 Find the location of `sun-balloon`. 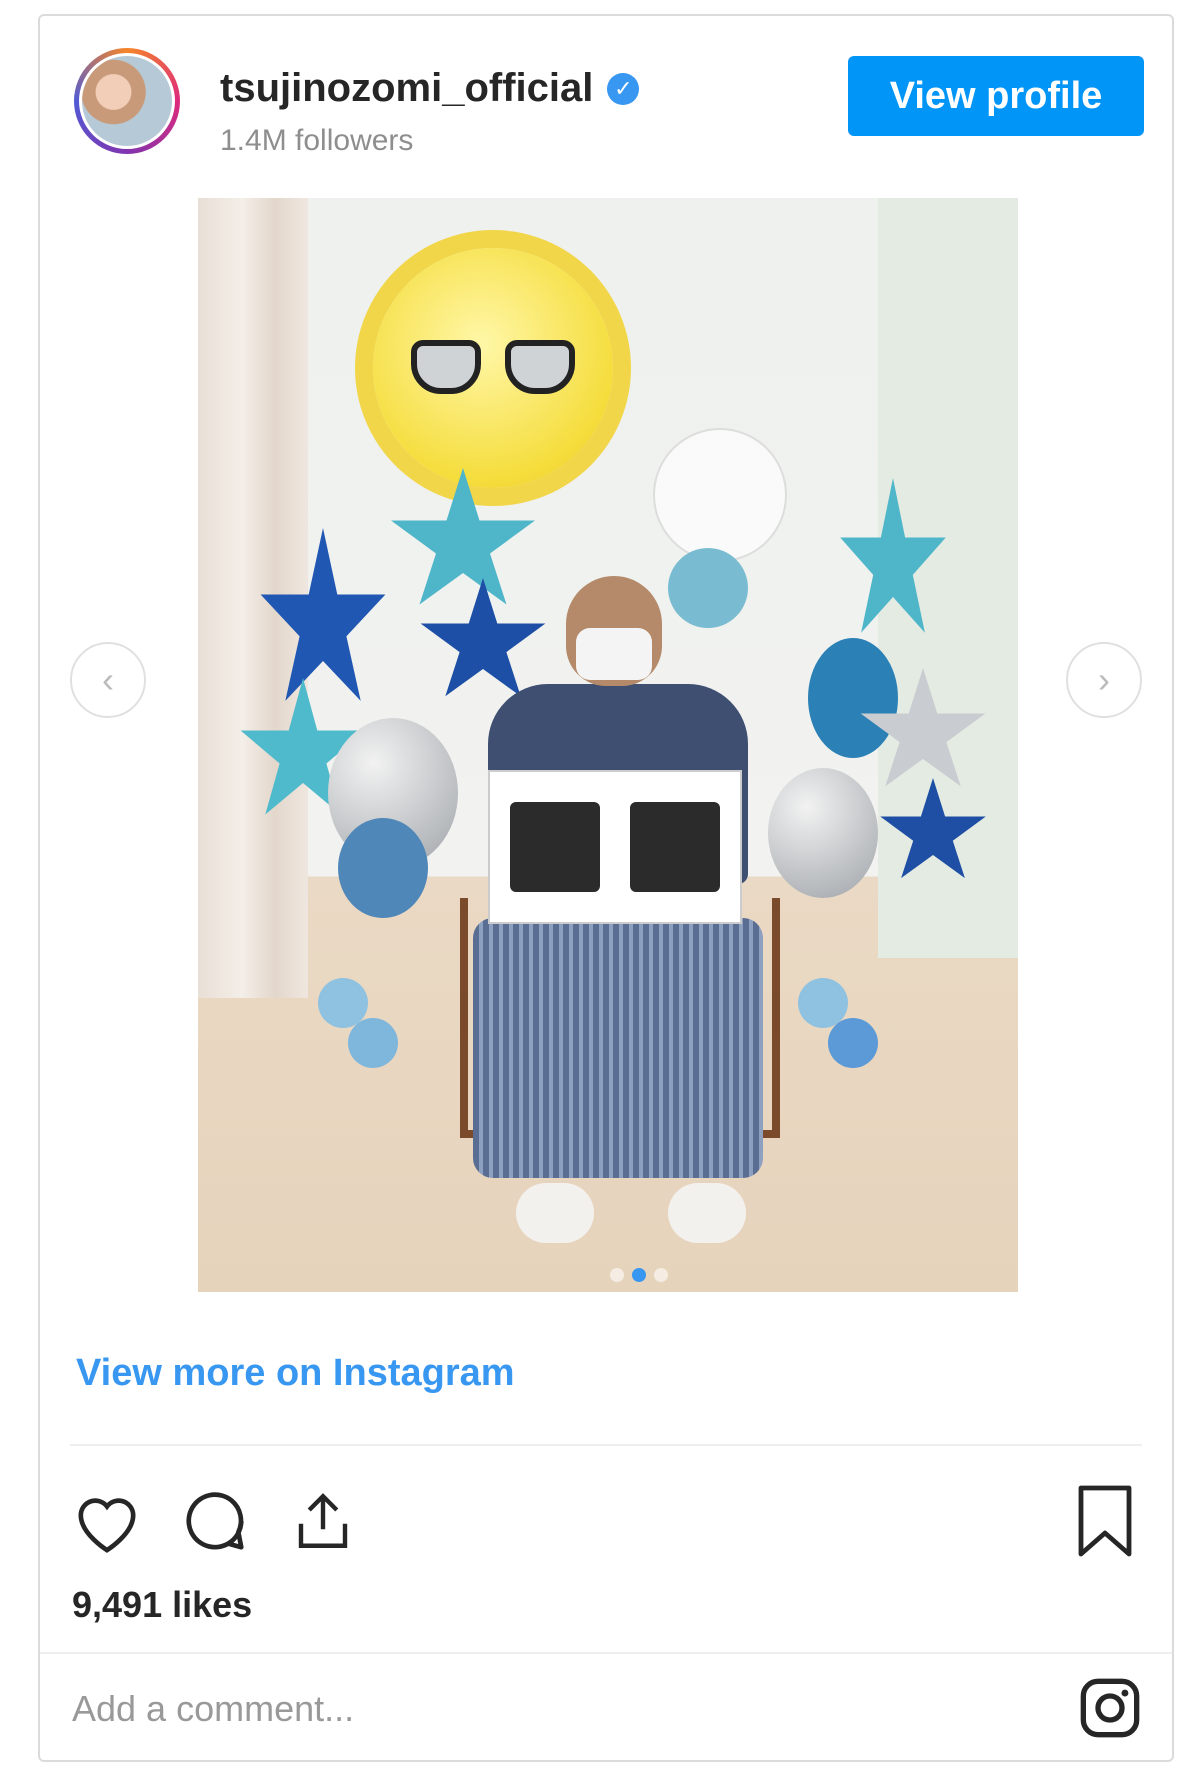

sun-balloon is located at coordinates (493, 368).